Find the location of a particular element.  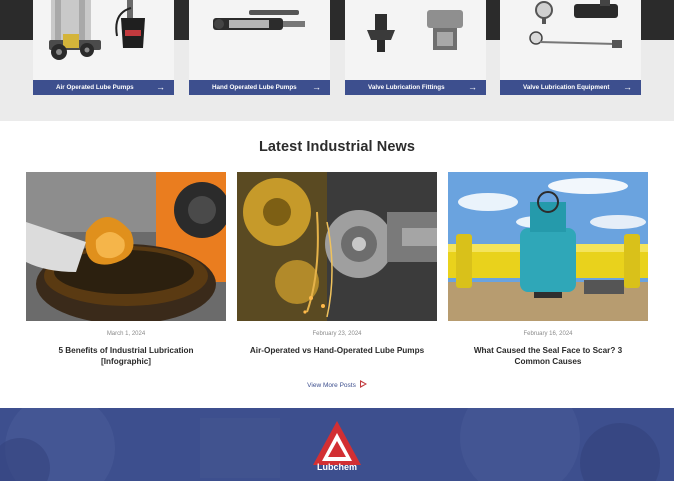

category-label: Hand Operated Lube Pumps is located at coordinates (254, 87).